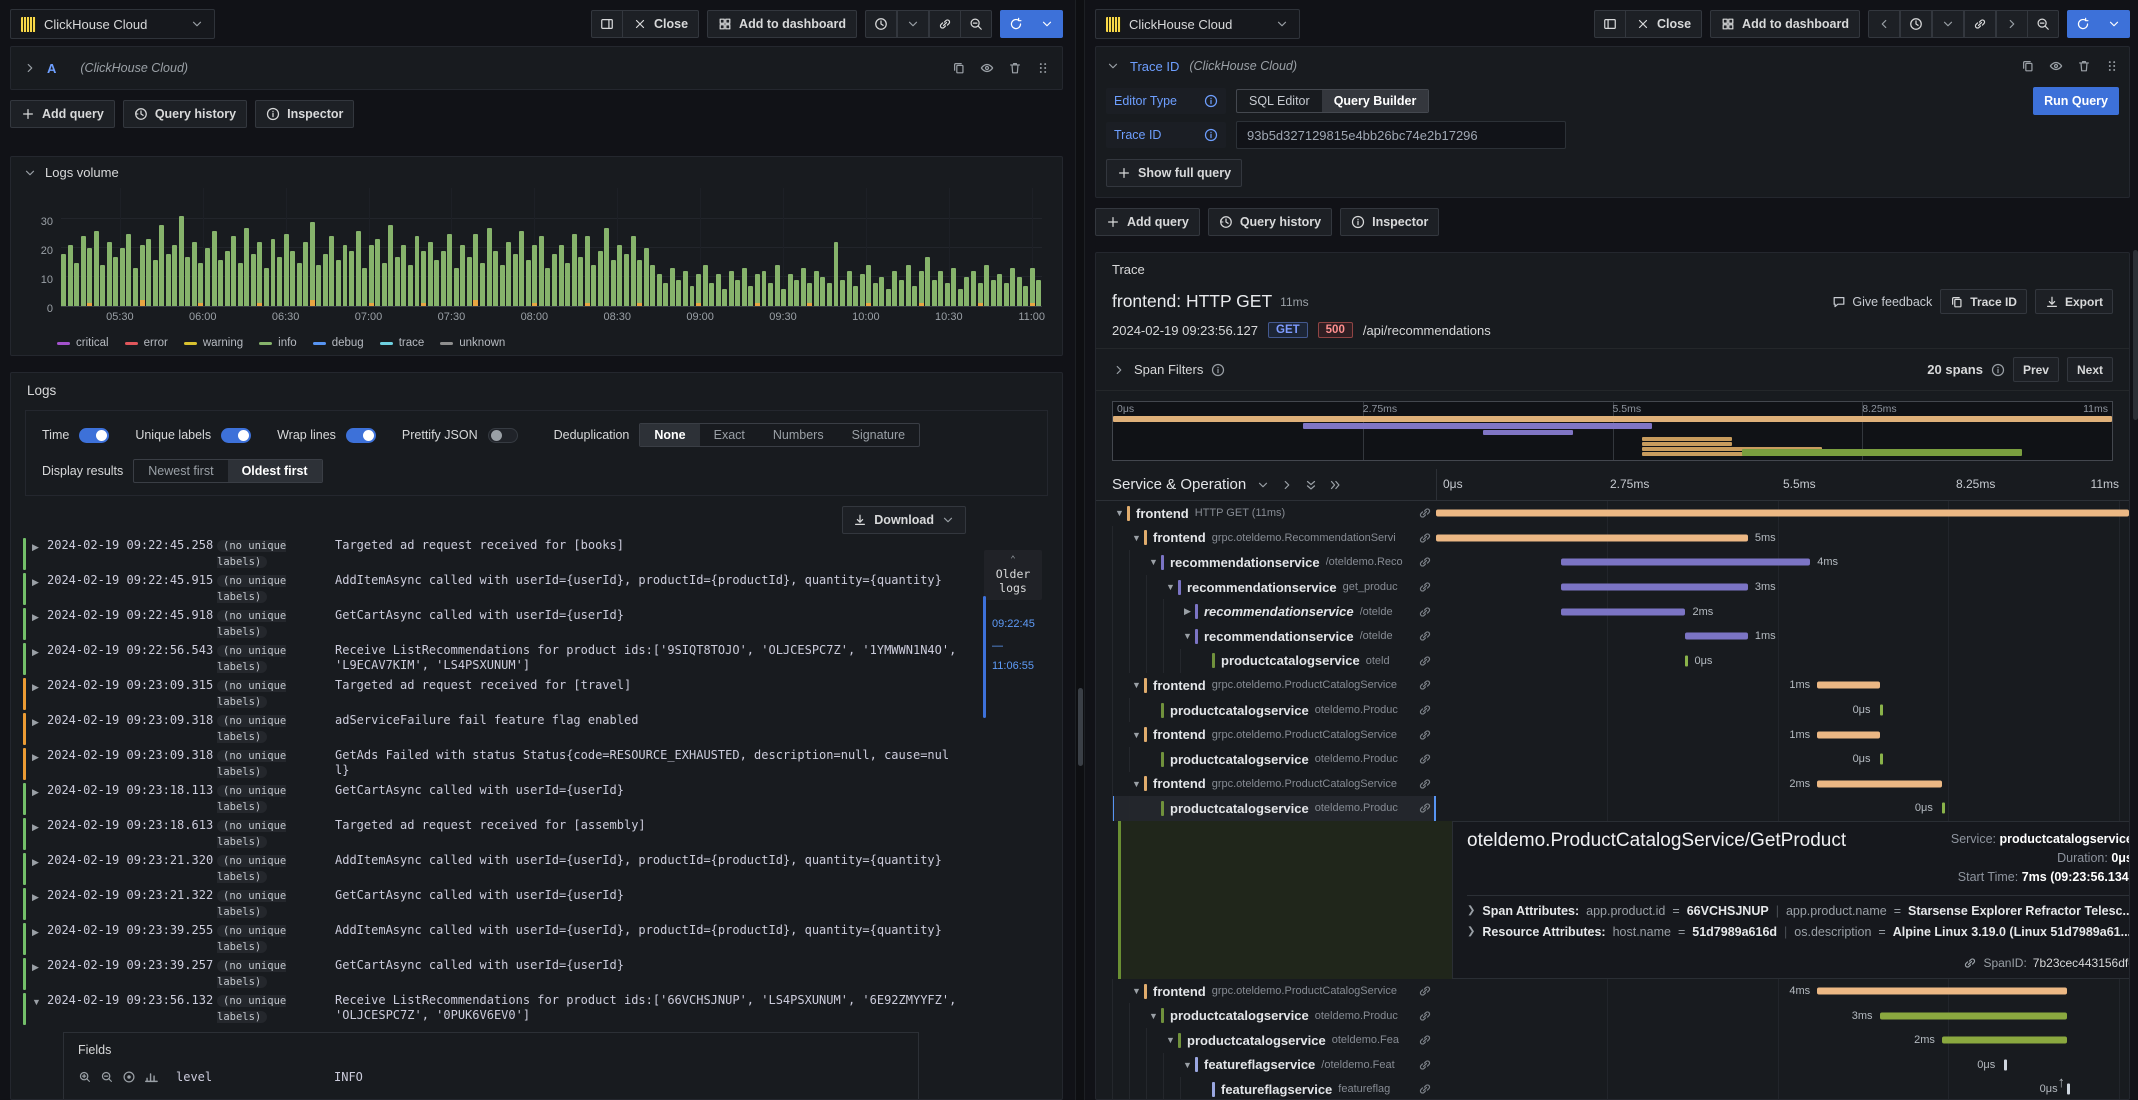  I want to click on time-picker-dropdown-left, so click(913, 24).